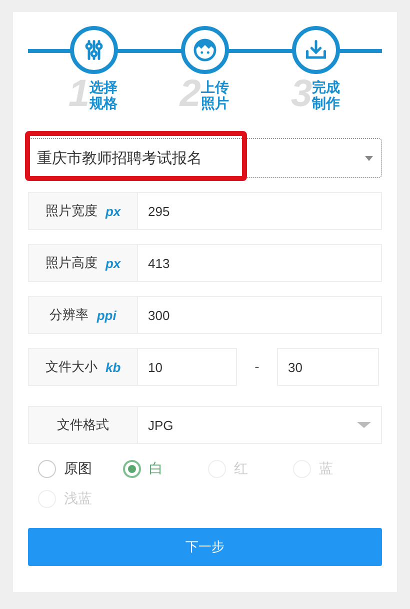 The width and height of the screenshot is (410, 609). I want to click on step-label: 完成制作, so click(327, 96).